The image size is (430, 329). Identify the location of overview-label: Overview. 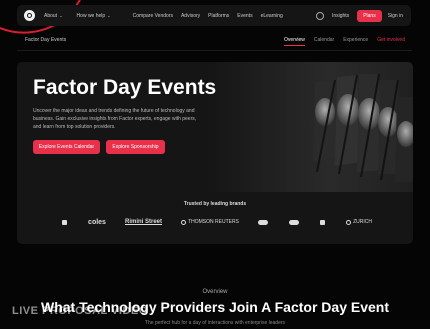
(215, 292).